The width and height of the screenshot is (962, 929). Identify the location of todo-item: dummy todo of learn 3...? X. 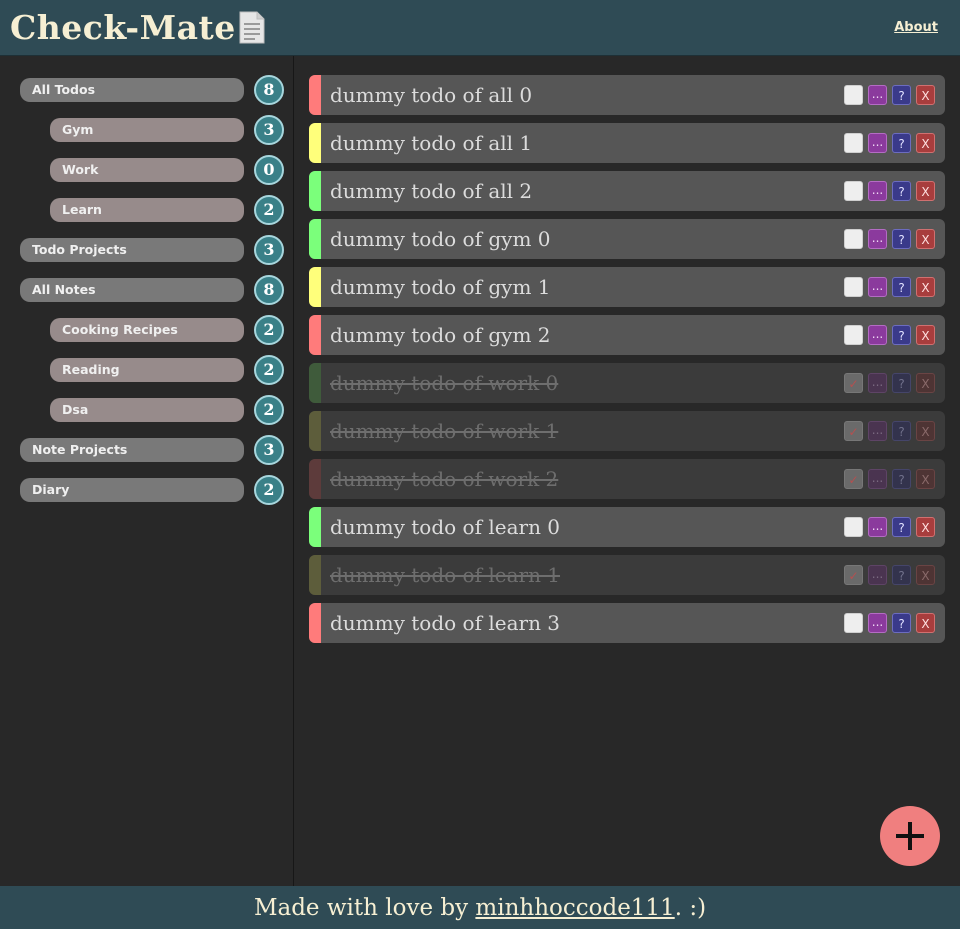
(627, 623).